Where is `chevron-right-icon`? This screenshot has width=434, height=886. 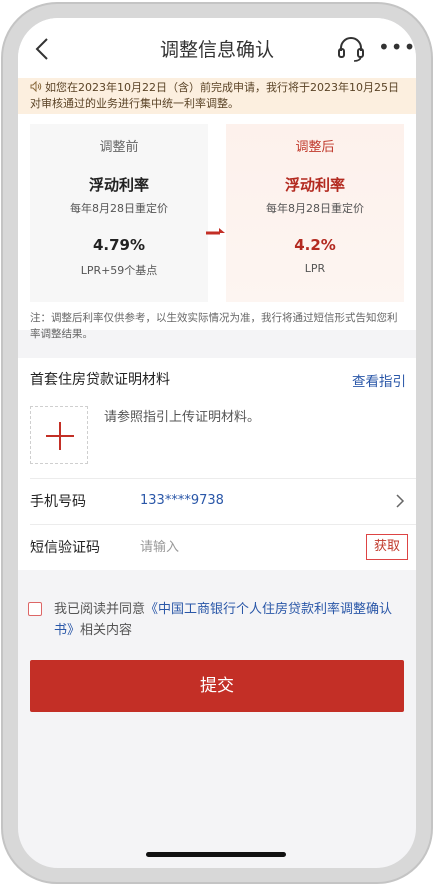
chevron-right-icon is located at coordinates (400, 501).